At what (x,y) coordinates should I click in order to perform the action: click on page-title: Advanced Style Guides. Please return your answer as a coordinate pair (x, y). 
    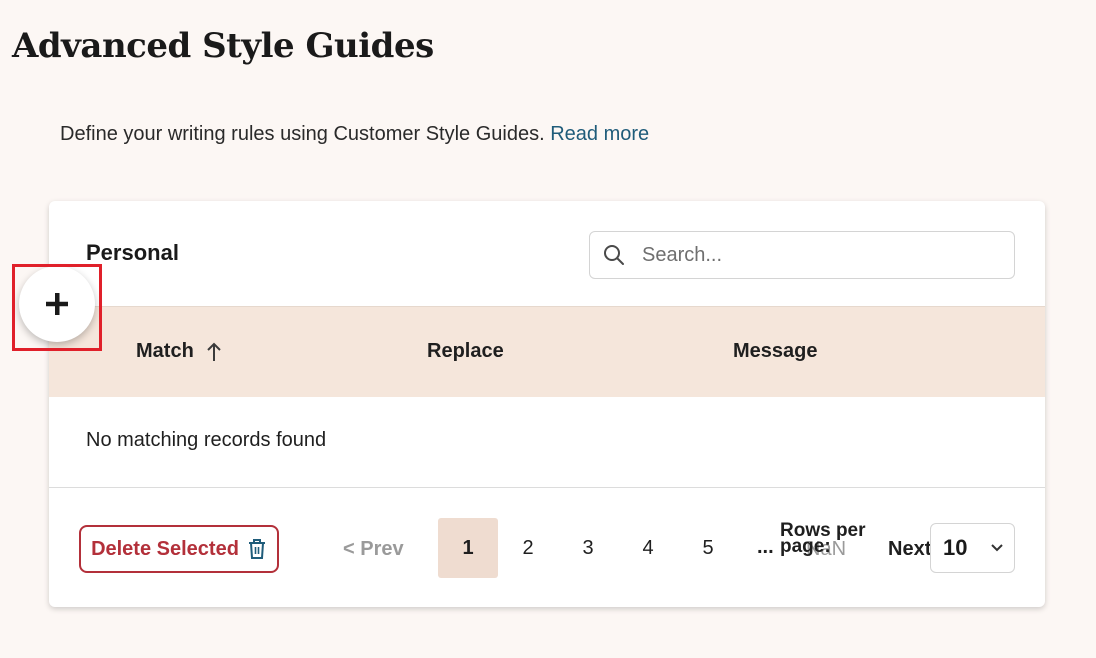
    Looking at the image, I should click on (223, 46).